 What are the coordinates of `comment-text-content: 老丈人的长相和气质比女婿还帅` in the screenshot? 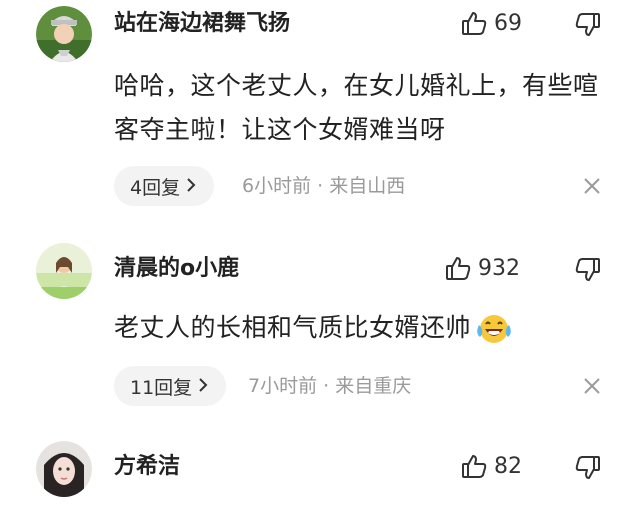 It's located at (293, 327).